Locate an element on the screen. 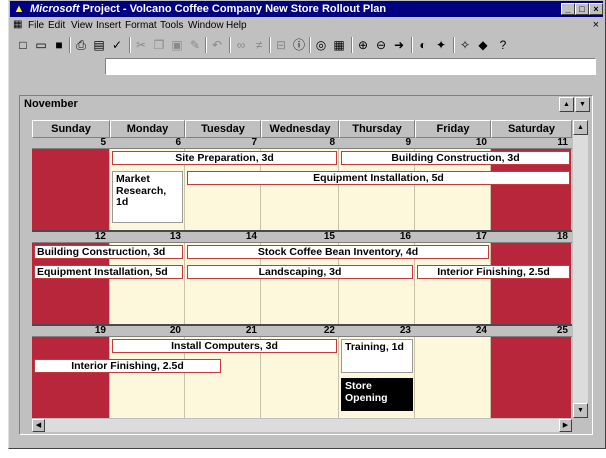  format-painter-icon: ✎ is located at coordinates (195, 45).